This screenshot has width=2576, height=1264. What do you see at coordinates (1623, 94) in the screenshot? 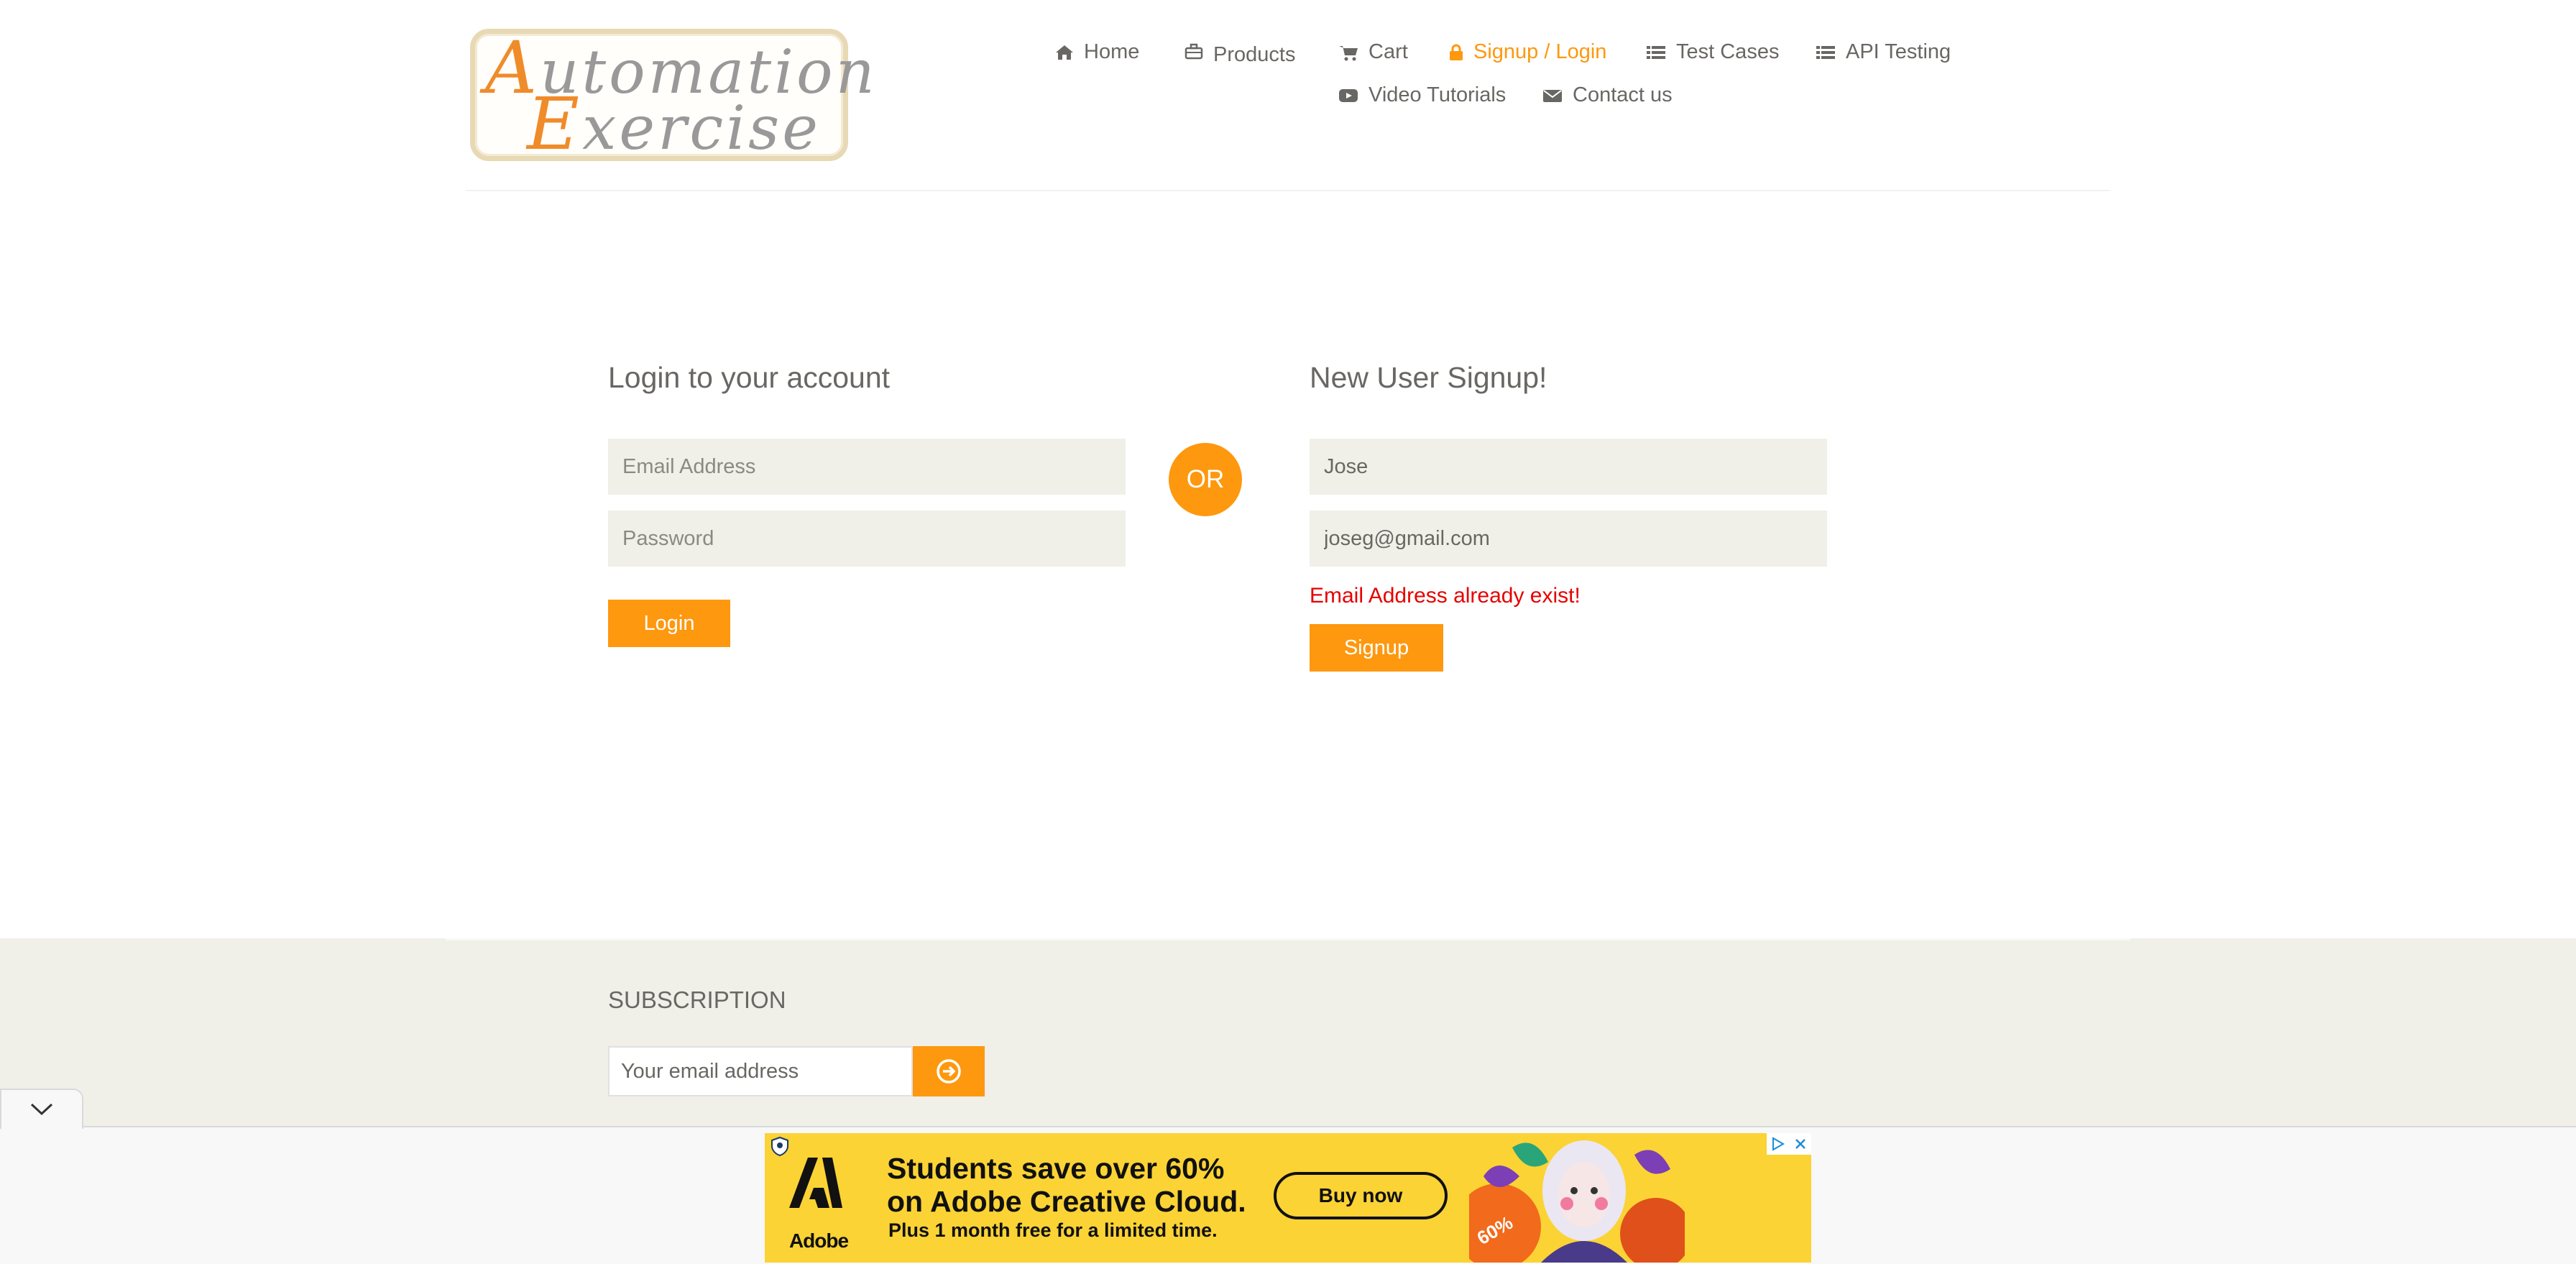
I see `nav-contact-us-label: Contact us` at bounding box center [1623, 94].